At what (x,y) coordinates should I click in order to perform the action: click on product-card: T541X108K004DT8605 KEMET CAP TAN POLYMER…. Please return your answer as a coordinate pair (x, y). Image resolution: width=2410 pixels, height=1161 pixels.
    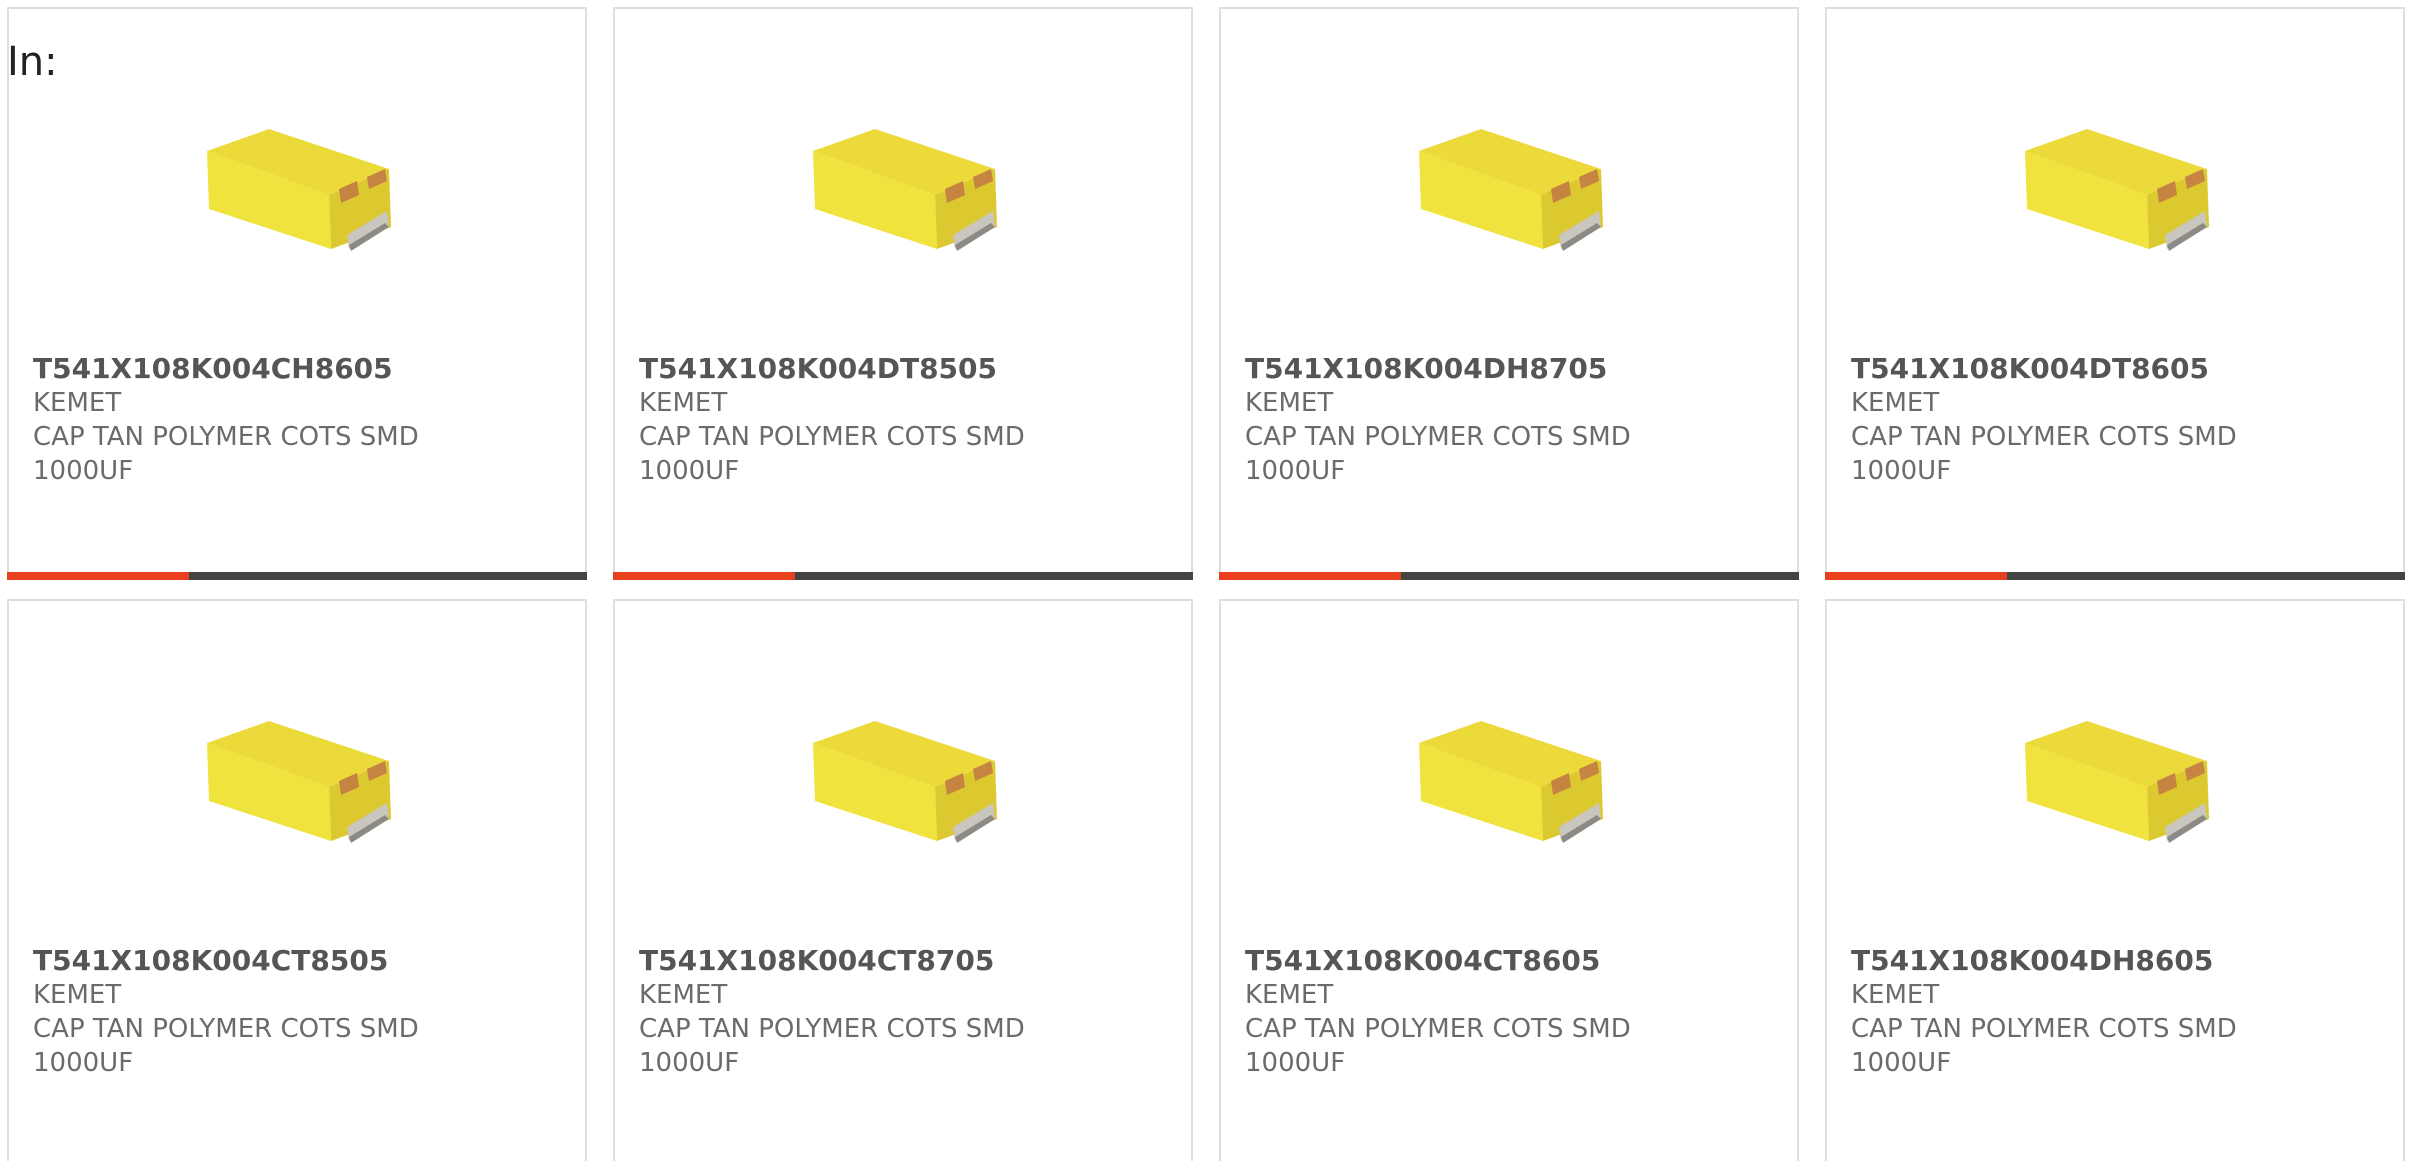
    Looking at the image, I should click on (2115, 293).